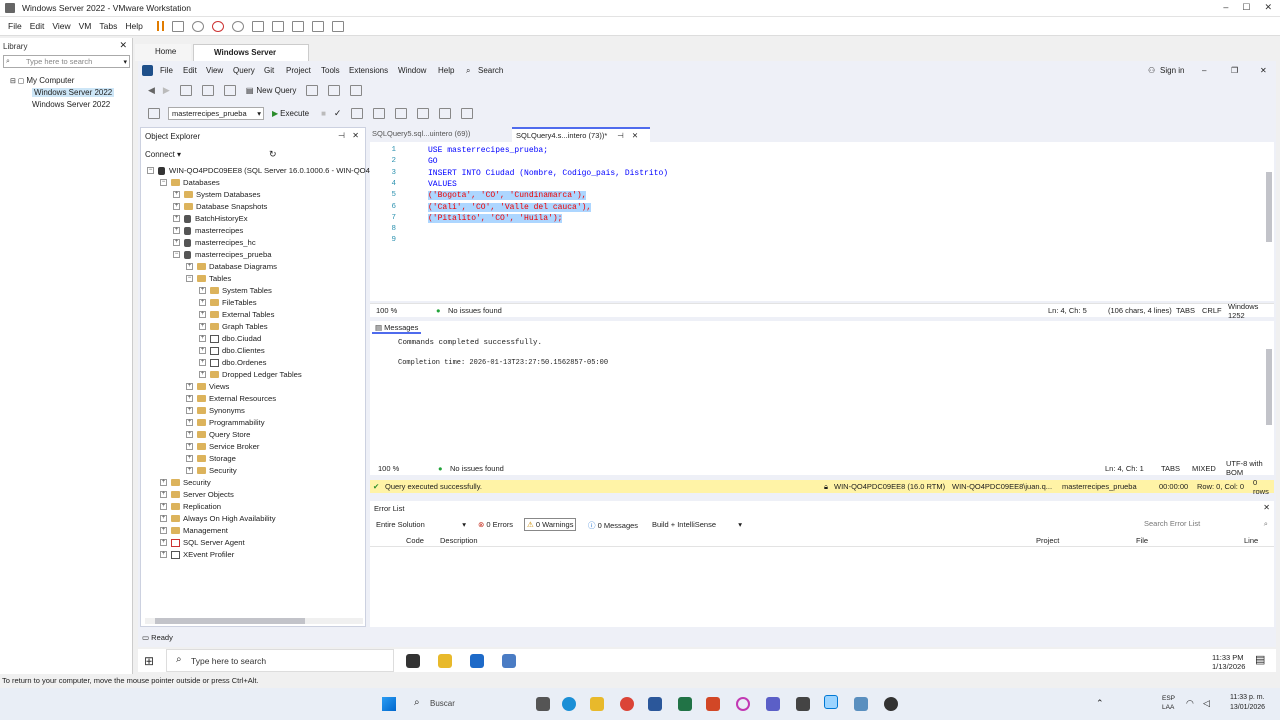 This screenshot has height=720, width=1280. I want to click on tree-node-always-on-high-availability: + Always On High Availability, so click(218, 518).